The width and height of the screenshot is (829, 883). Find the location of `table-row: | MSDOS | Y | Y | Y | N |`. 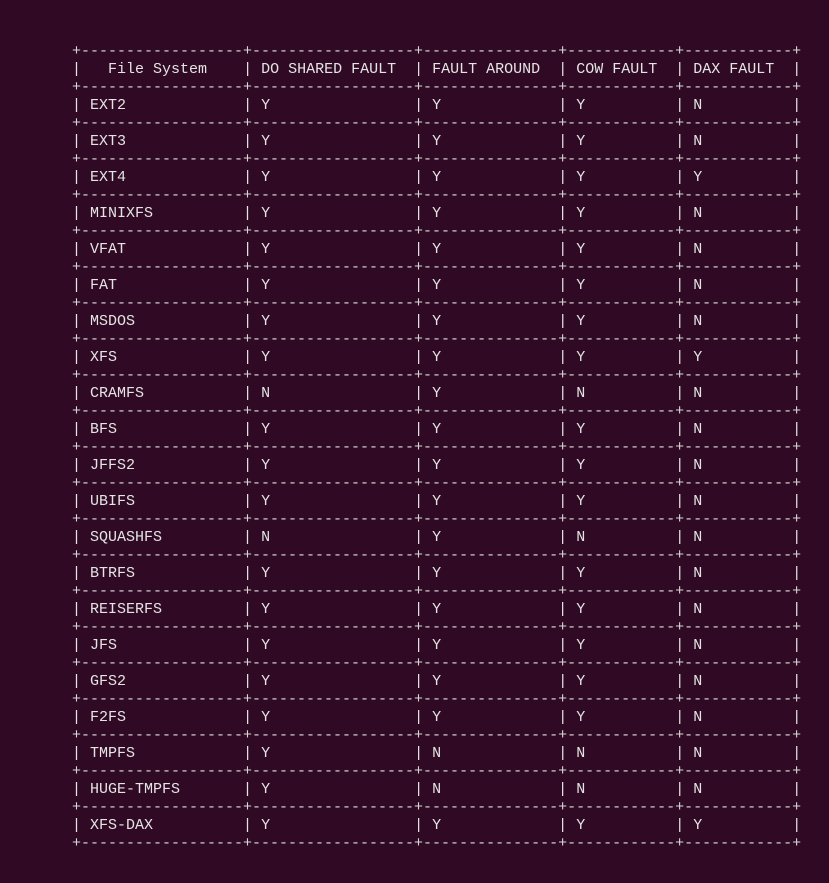

table-row: | MSDOS | Y | Y | Y | N | is located at coordinates (437, 321).